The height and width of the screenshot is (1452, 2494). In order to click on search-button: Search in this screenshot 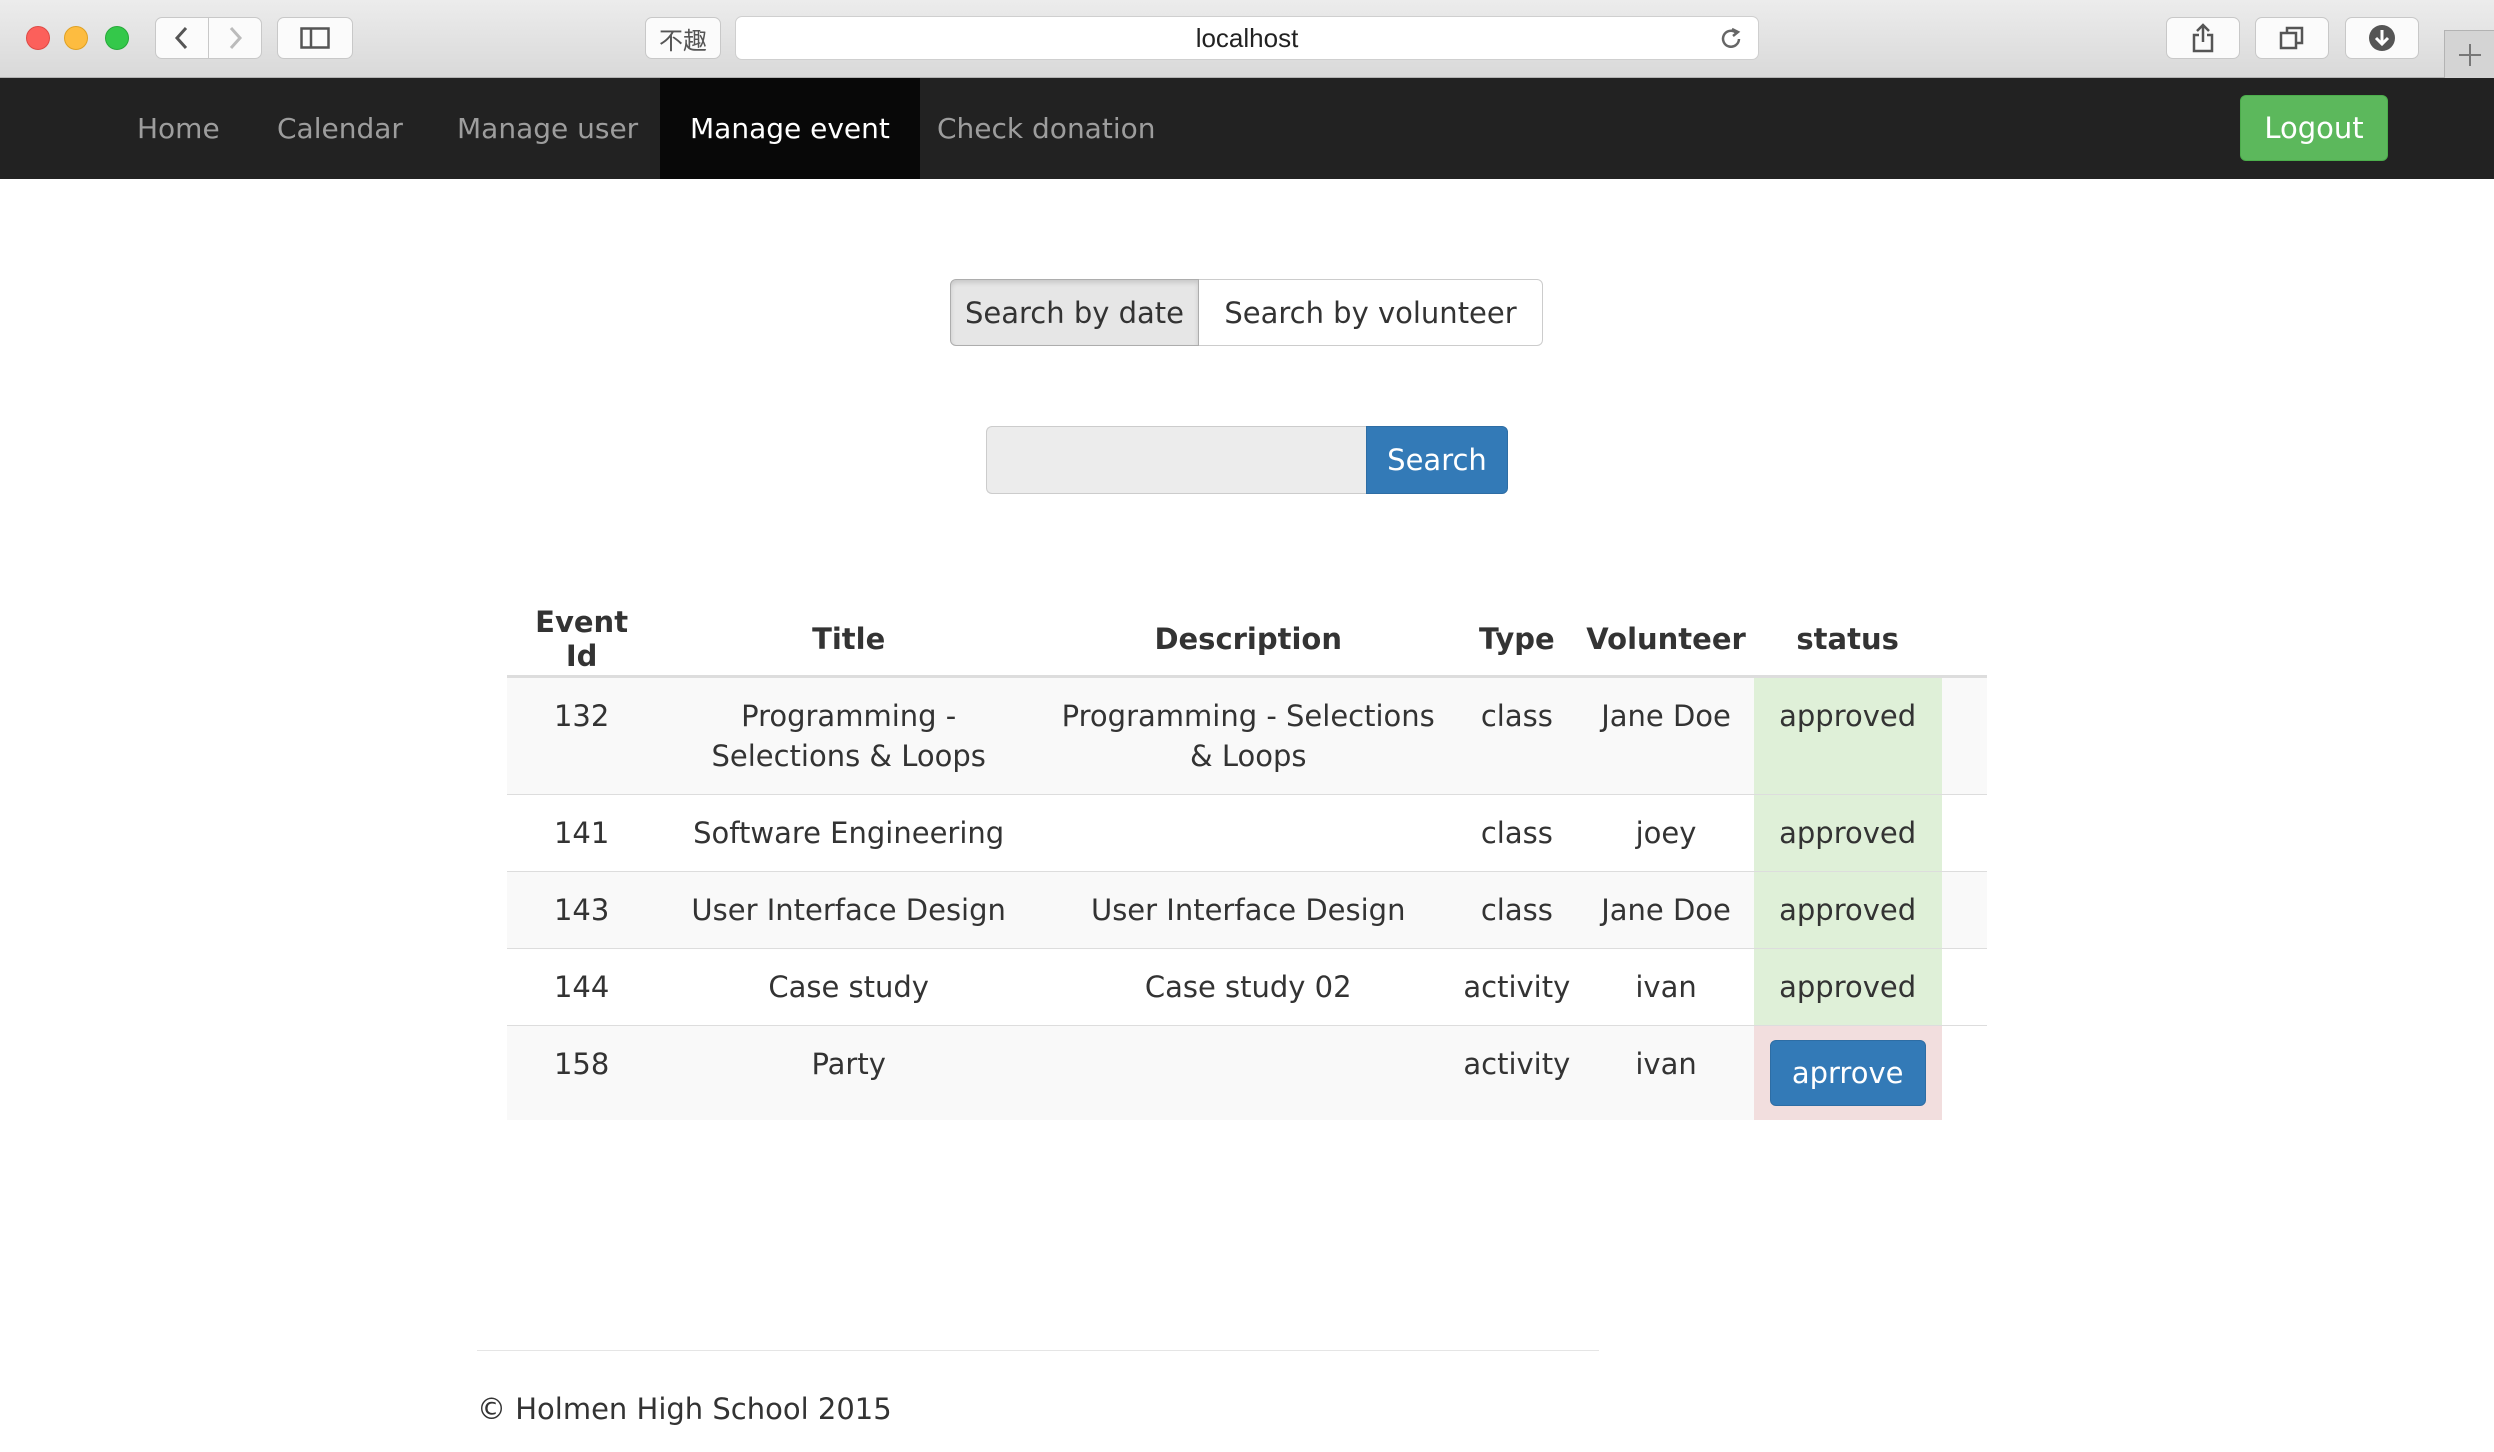, I will do `click(1437, 460)`.